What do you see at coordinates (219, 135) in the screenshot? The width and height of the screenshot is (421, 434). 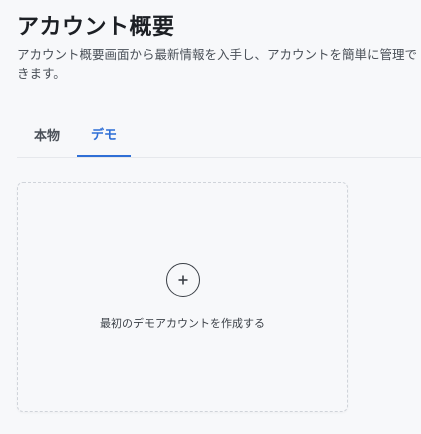 I see `account-type-tabs: 本物 デモ` at bounding box center [219, 135].